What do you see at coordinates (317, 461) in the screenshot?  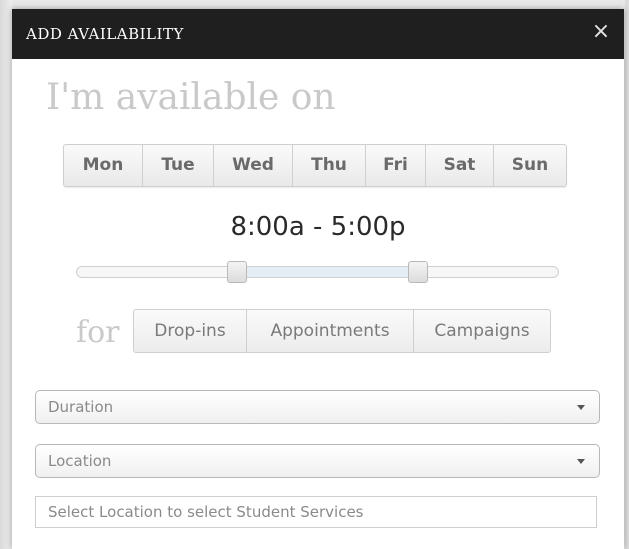 I see `location-select: Location` at bounding box center [317, 461].